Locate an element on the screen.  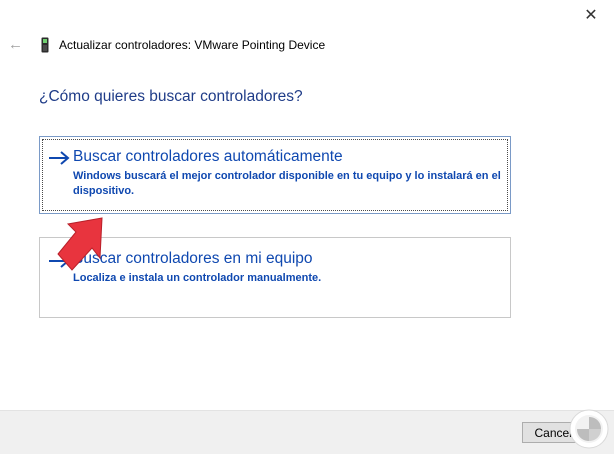
page-question: ¿Cómo quieres buscar controladores? is located at coordinates (171, 96).